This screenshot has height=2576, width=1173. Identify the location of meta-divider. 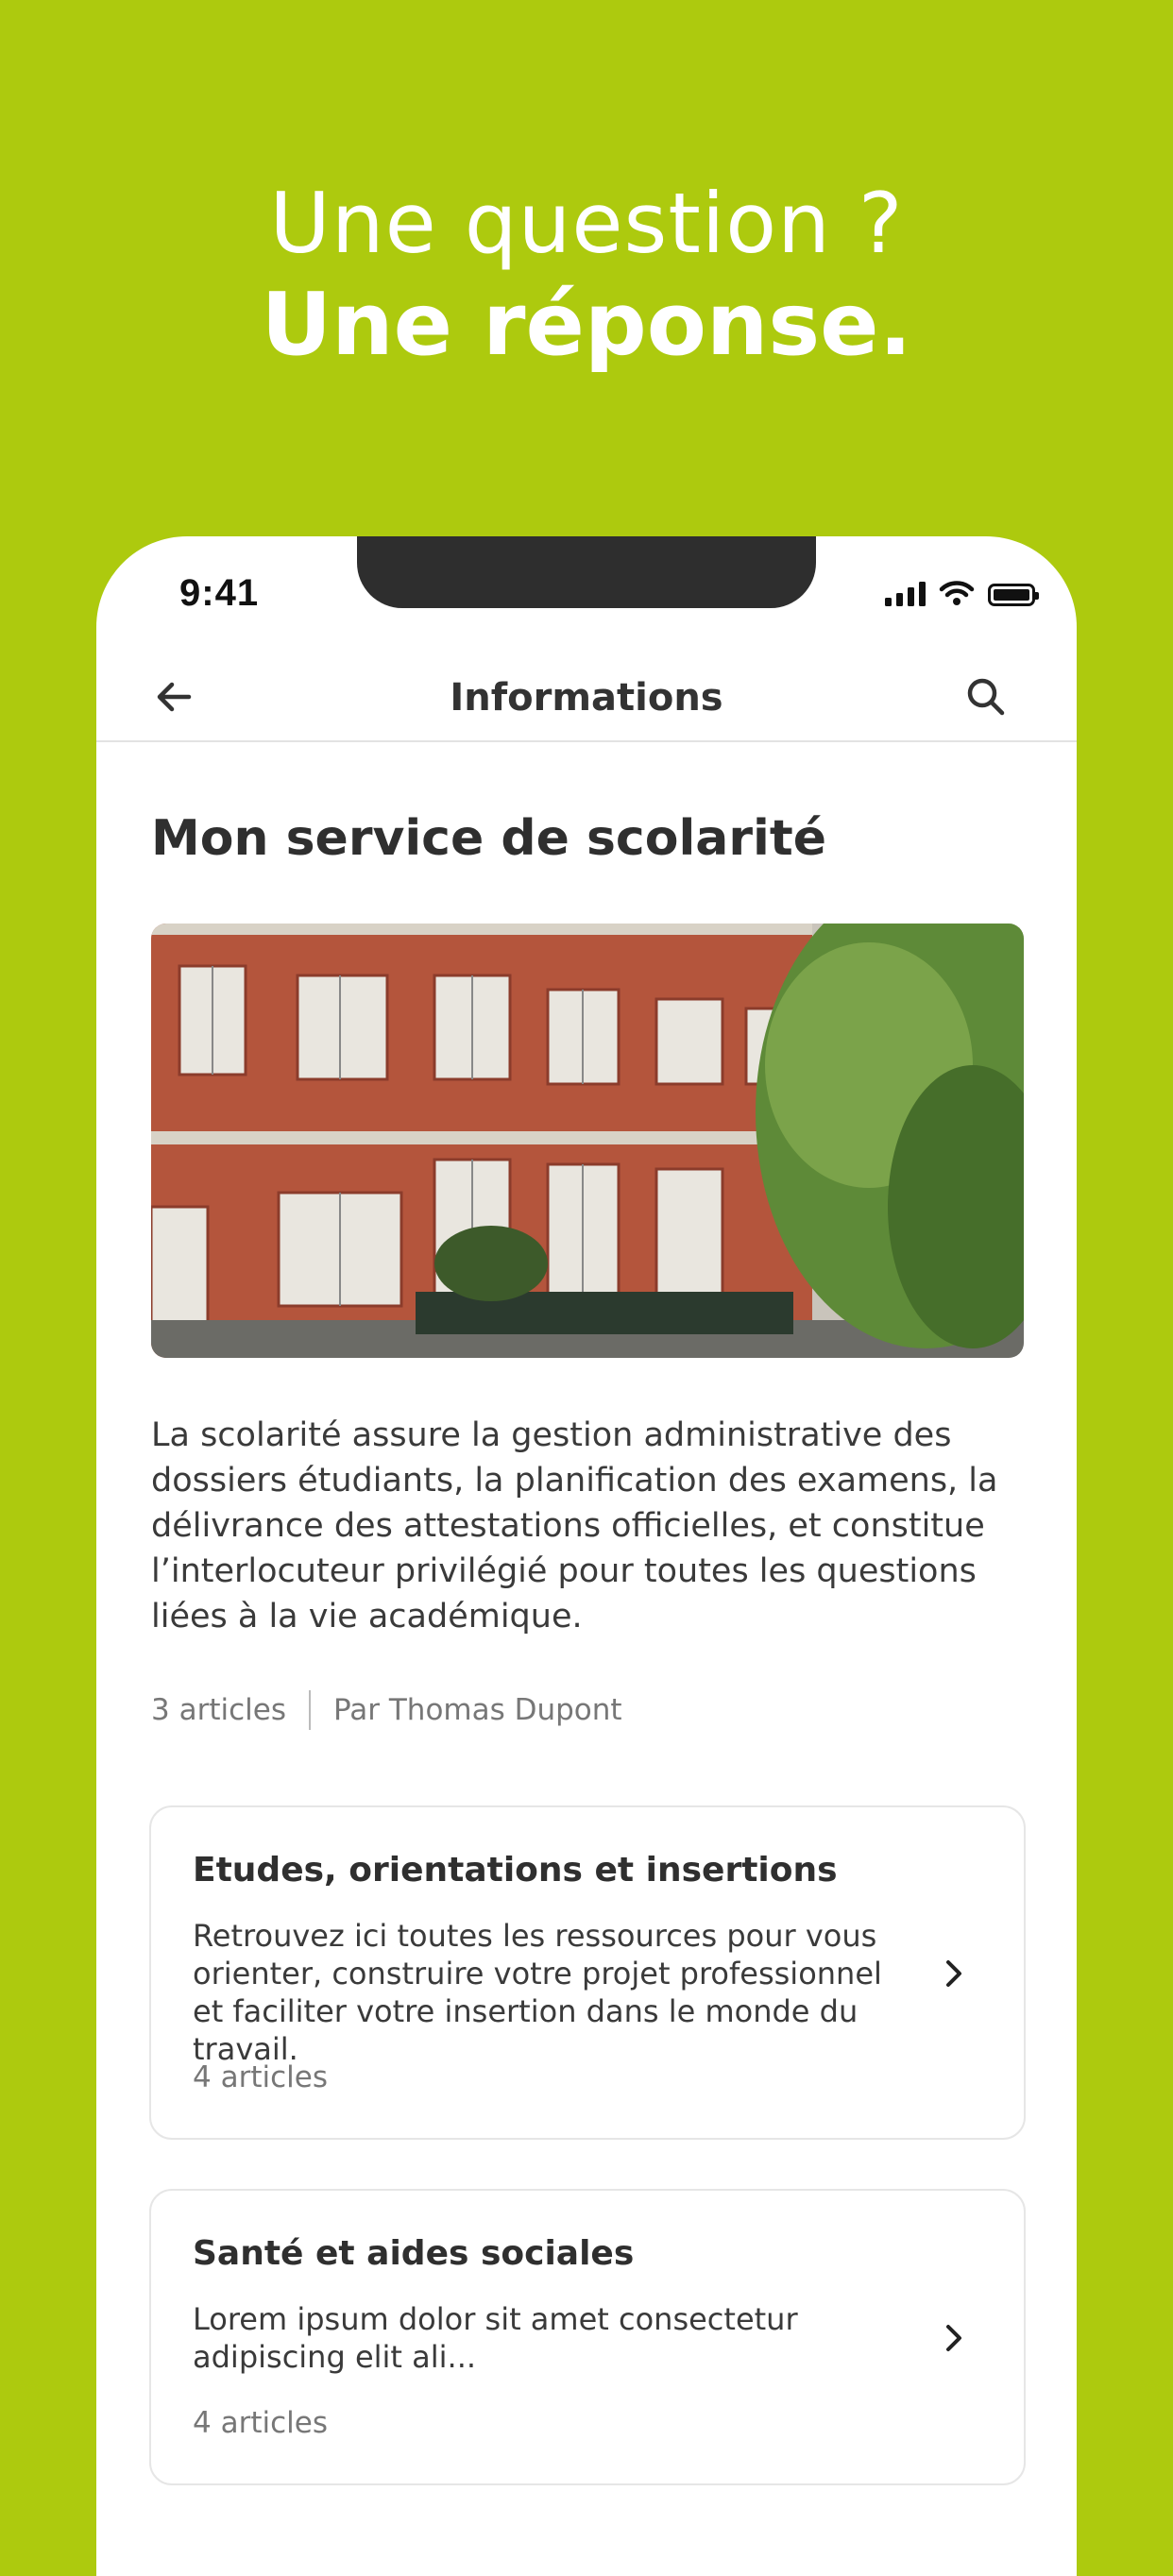
(309, 1710).